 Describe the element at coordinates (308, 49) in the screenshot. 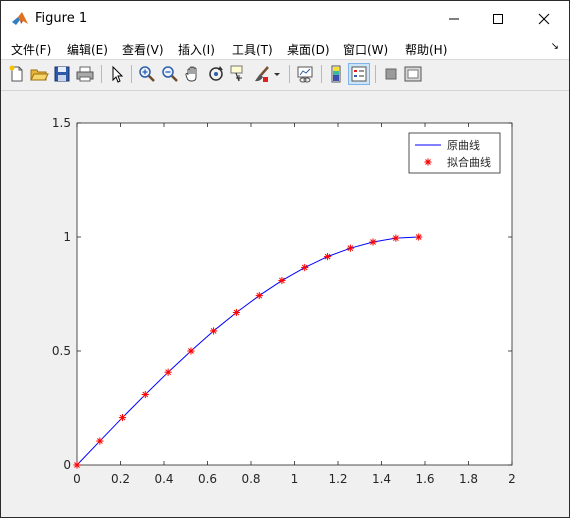

I see `menu-desktop: 桌面(D)` at that location.